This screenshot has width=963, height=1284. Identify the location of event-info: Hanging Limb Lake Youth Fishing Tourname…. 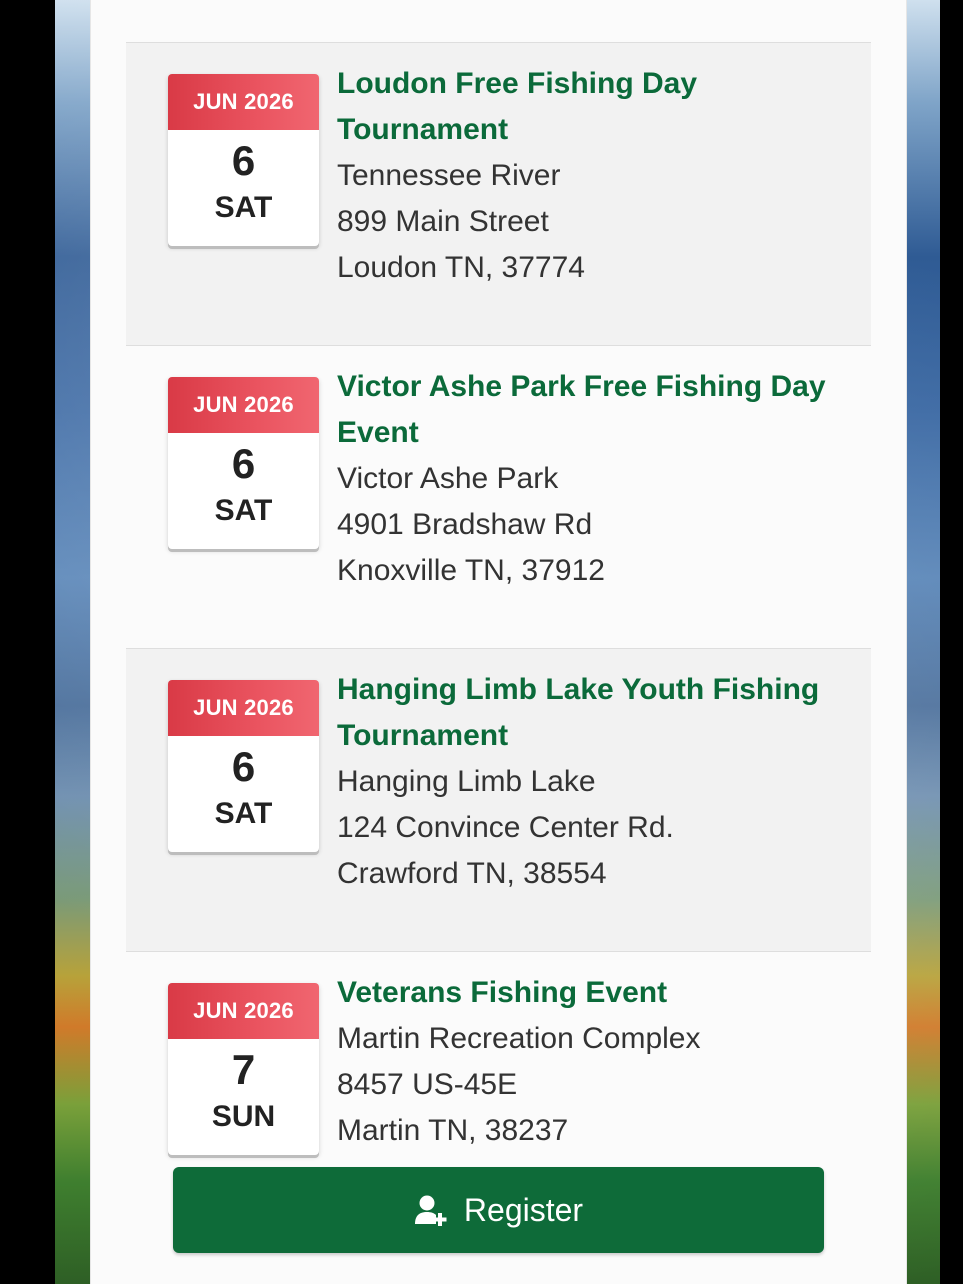
(597, 782).